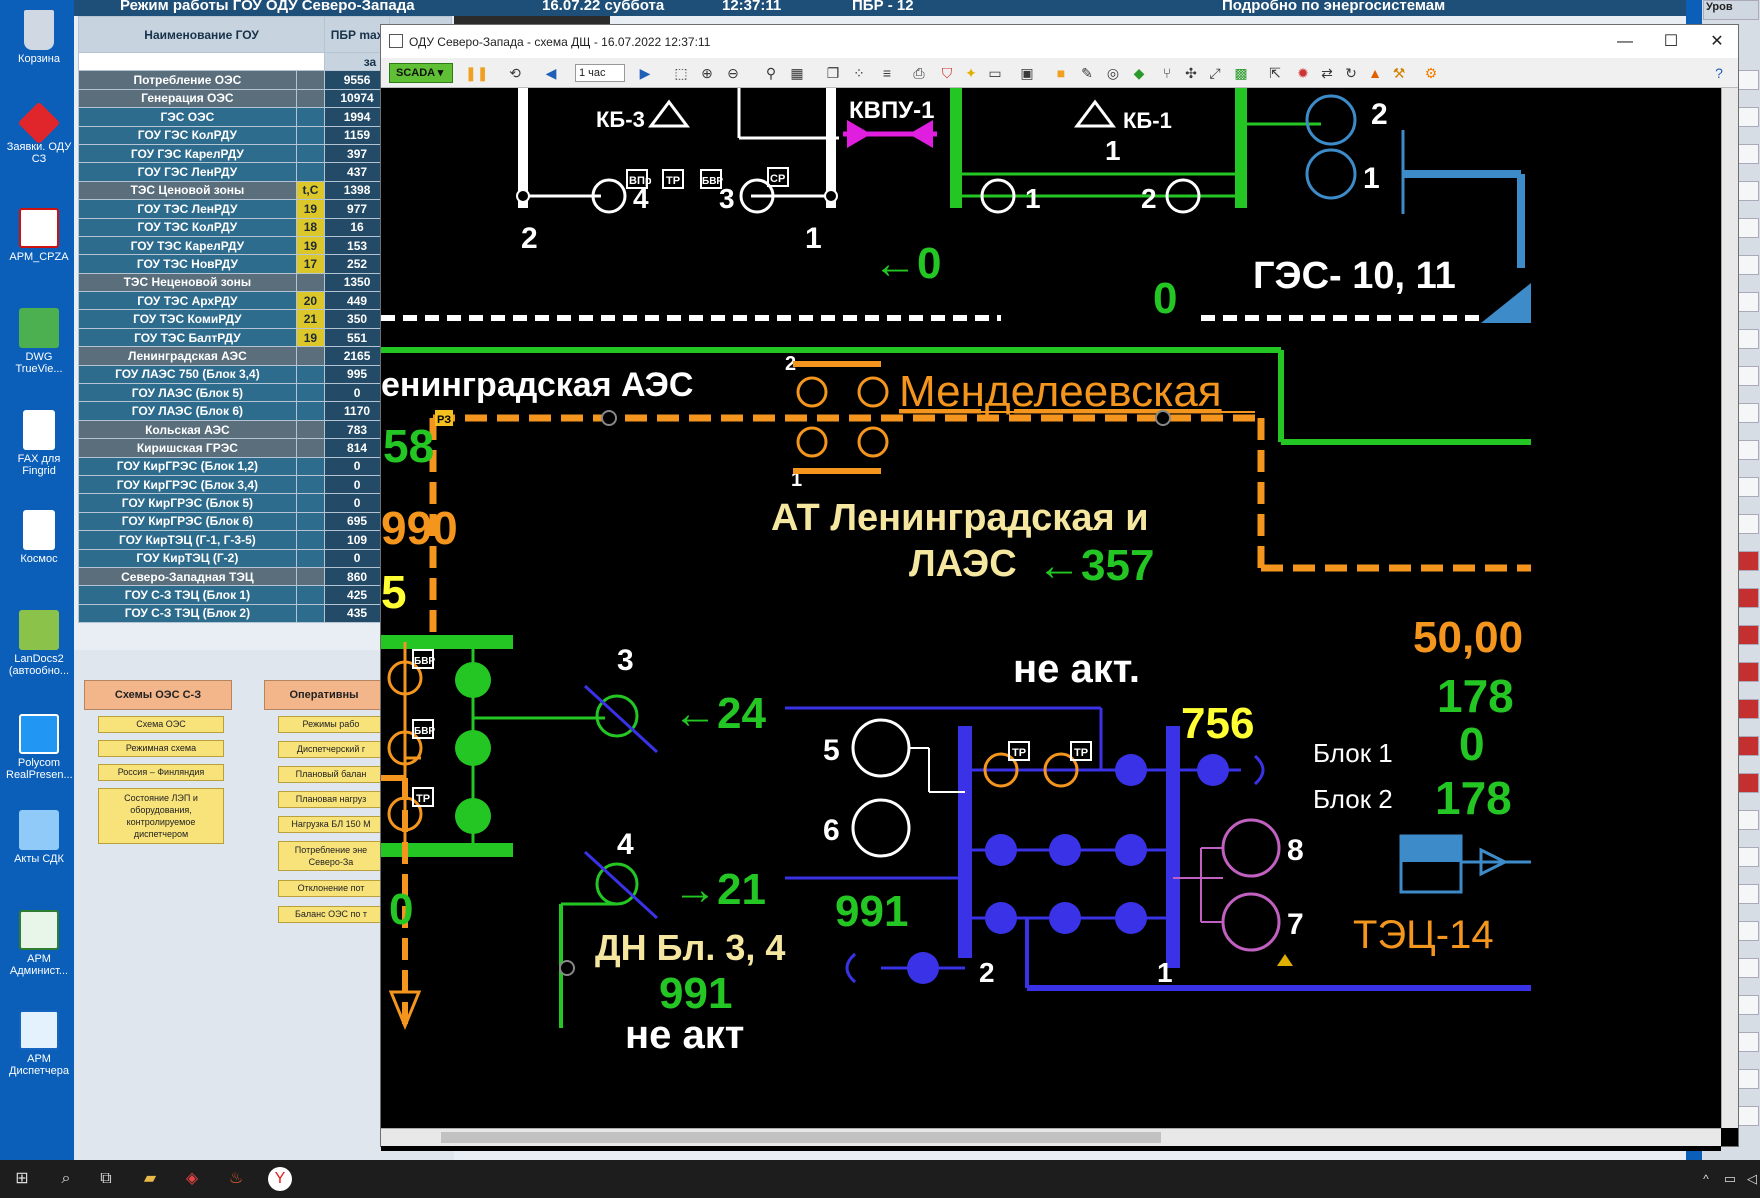 The width and height of the screenshot is (1760, 1198). I want to click on bulb-icon: ✦, so click(971, 73).